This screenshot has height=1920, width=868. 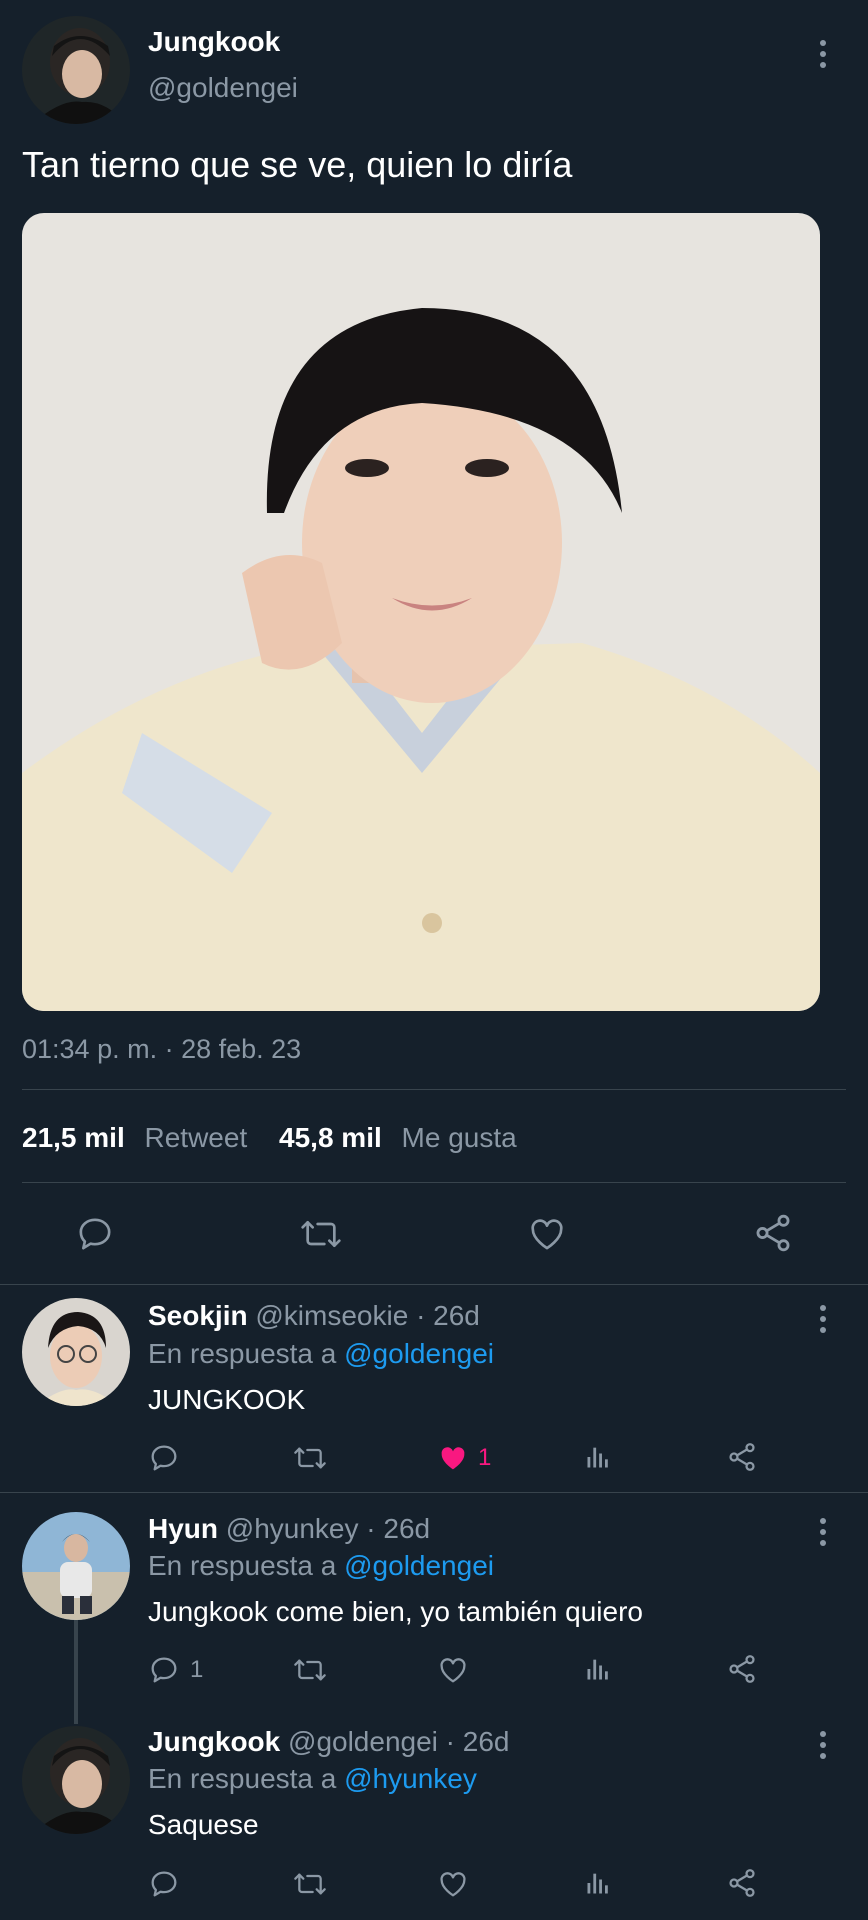 What do you see at coordinates (214, 42) in the screenshot?
I see `author-name: Jungkook` at bounding box center [214, 42].